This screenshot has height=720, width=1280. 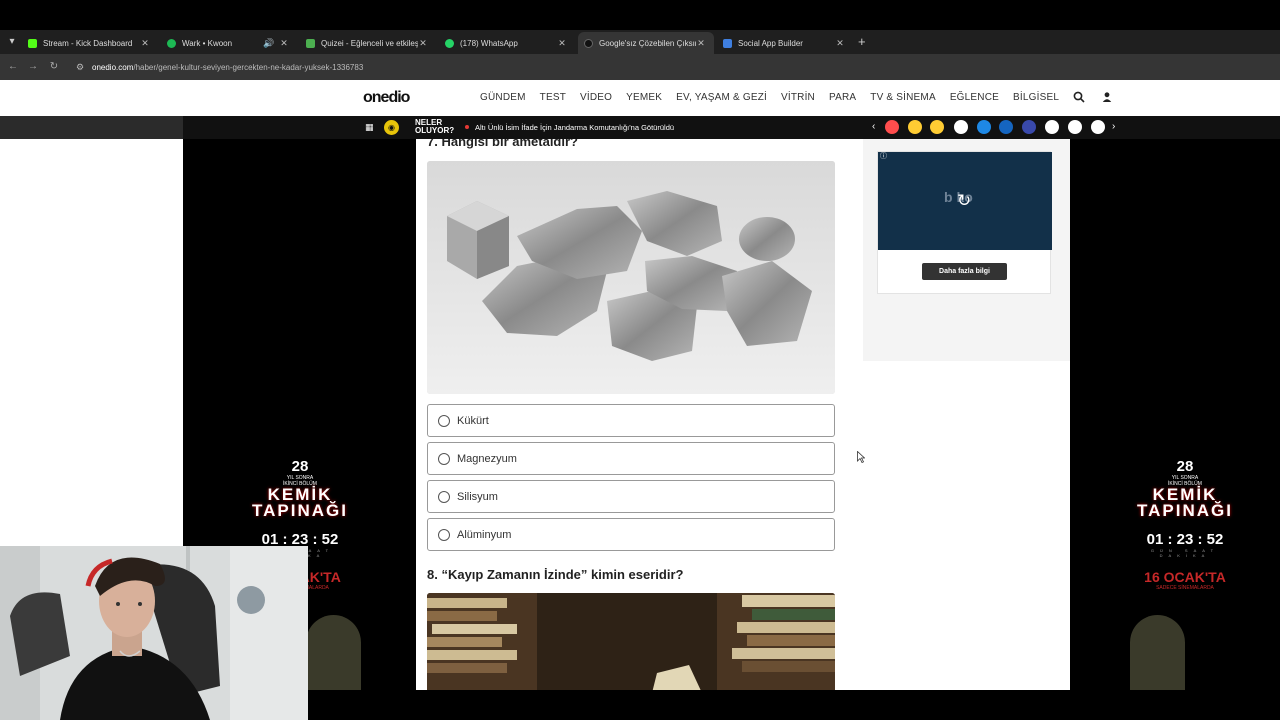 I want to click on reaction-sad-icon, so click(x=915, y=127).